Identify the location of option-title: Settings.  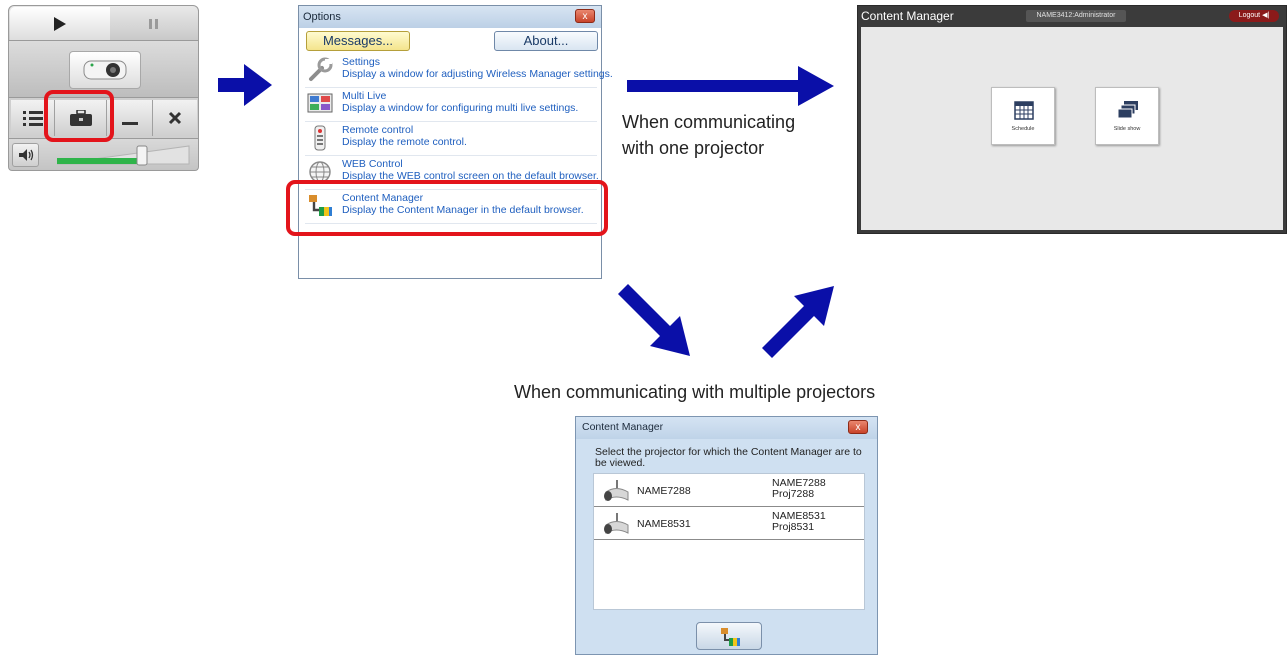
(361, 62).